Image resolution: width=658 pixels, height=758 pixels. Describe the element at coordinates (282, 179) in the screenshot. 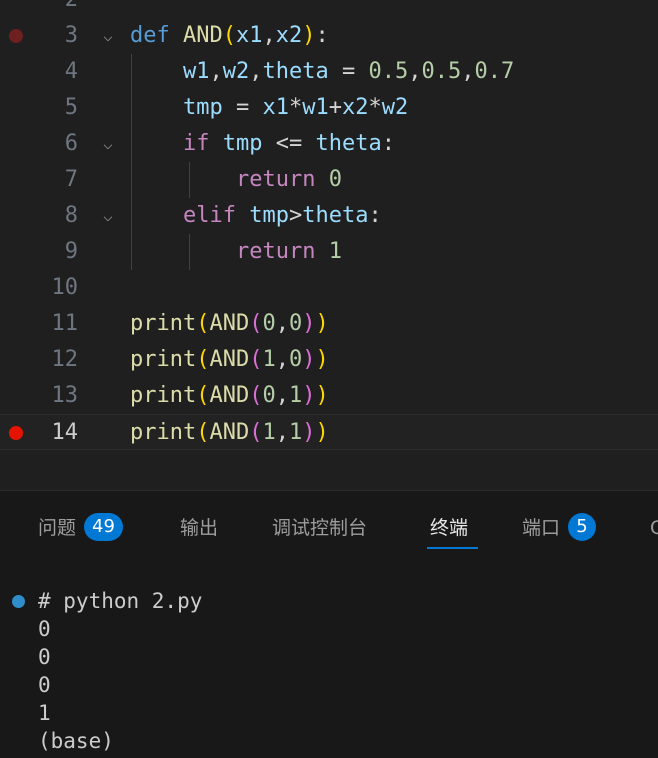

I see `code-token: return` at that location.